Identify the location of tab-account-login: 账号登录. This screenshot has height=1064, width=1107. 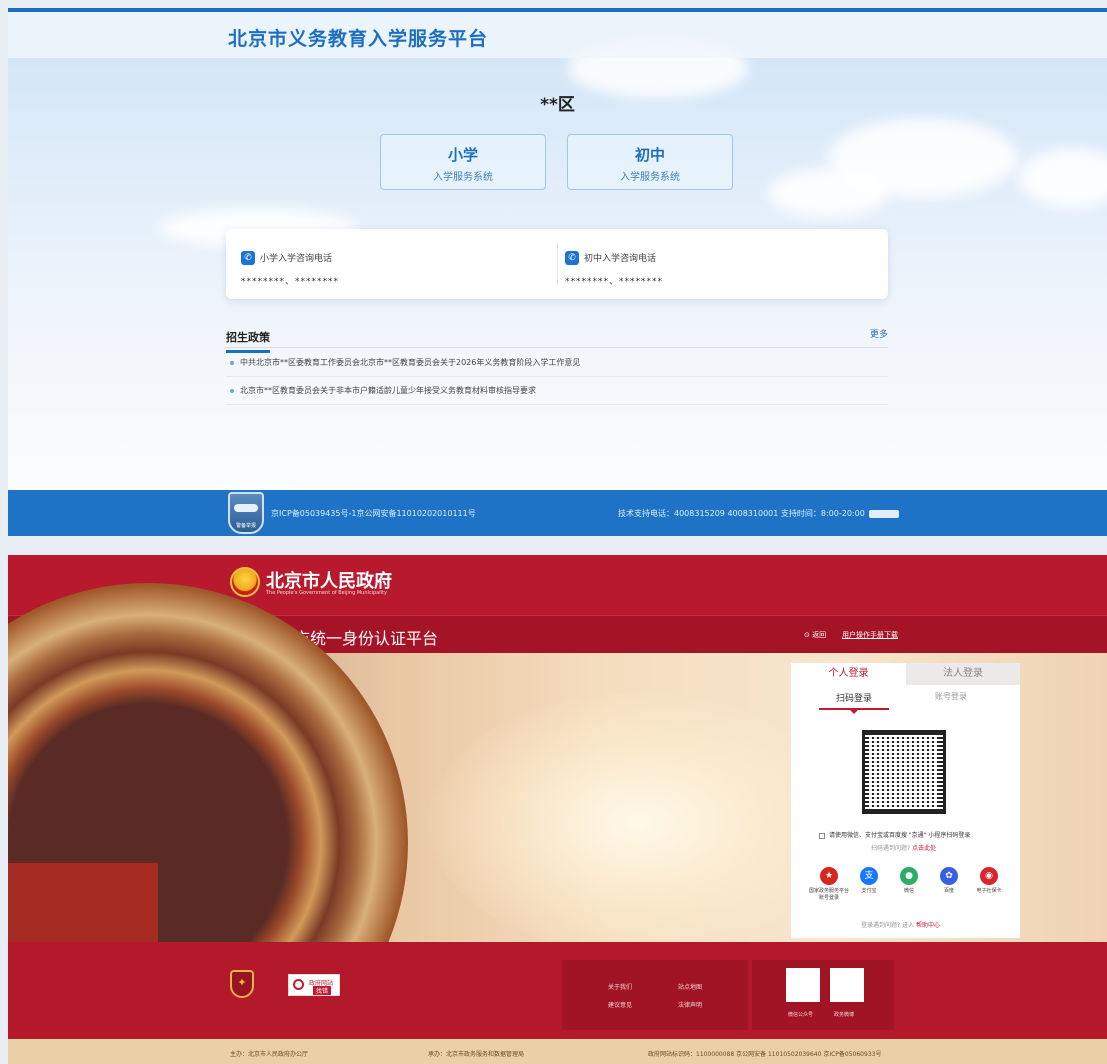
(951, 696).